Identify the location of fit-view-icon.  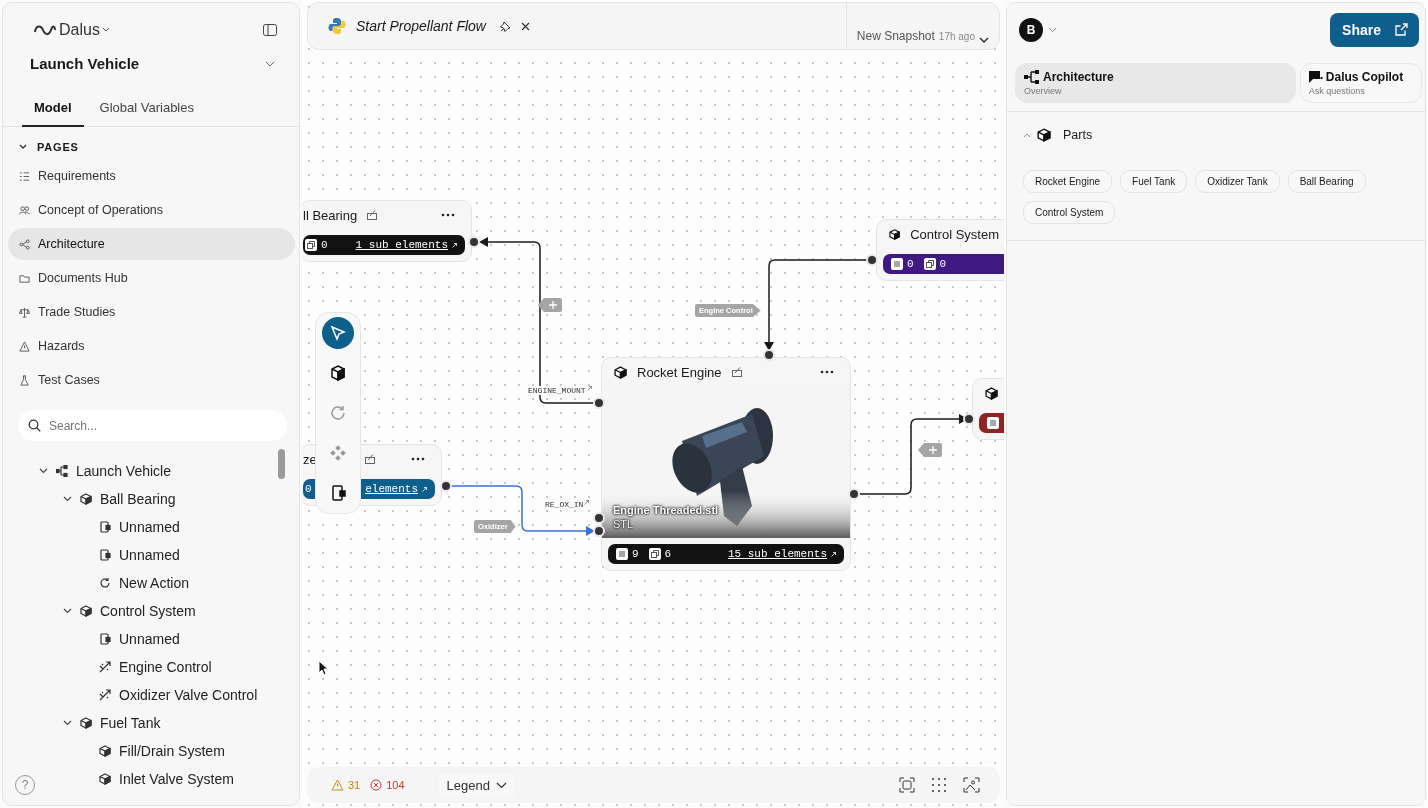
(907, 785).